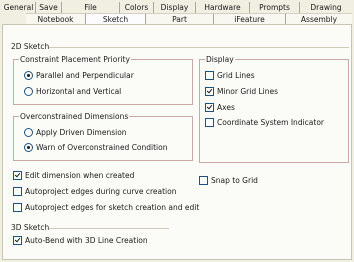  Describe the element at coordinates (79, 91) in the screenshot. I see `radio-label: Horizontal and Vertical` at that location.